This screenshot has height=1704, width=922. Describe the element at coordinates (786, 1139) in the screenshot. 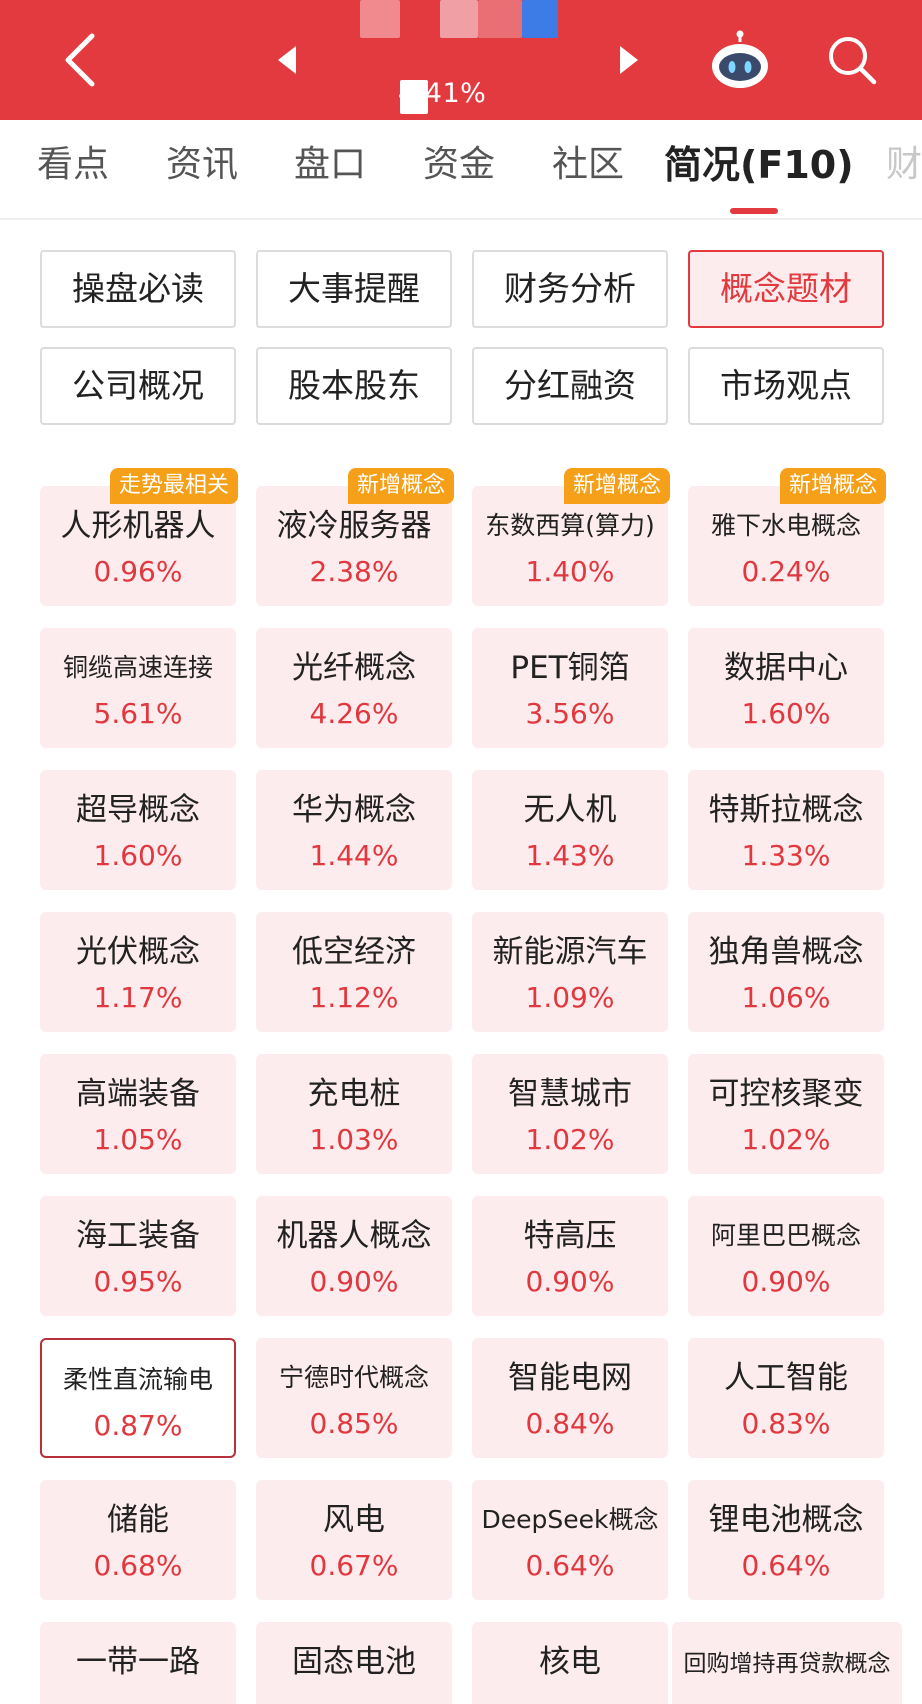

I see `concept-change: 1.02%` at that location.